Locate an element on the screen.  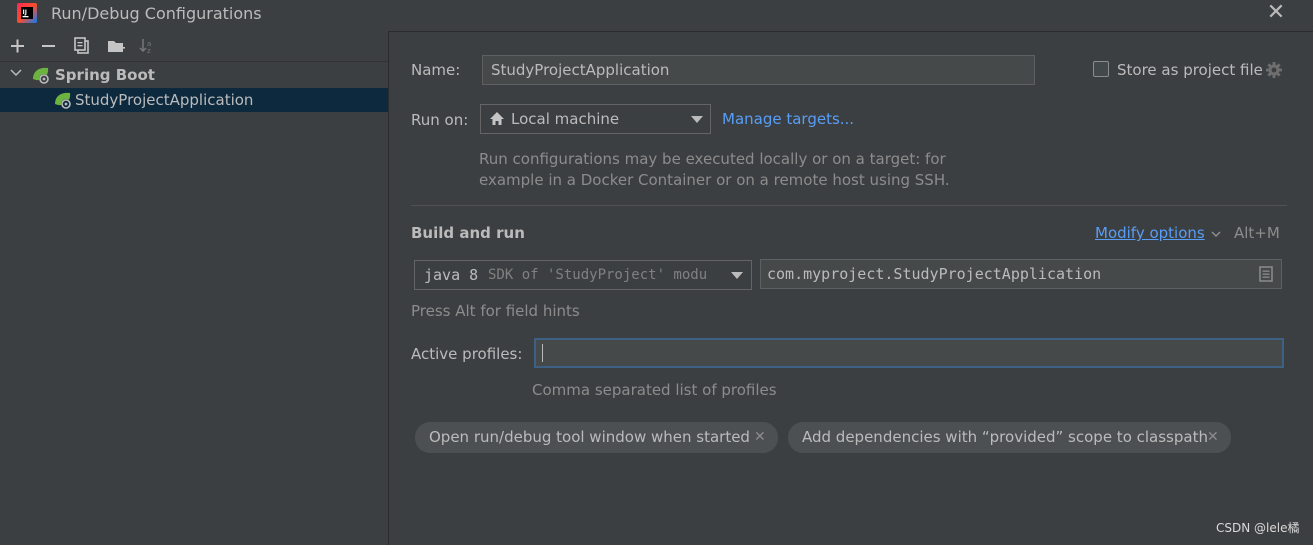
svg-text: z is located at coordinates (149, 51).